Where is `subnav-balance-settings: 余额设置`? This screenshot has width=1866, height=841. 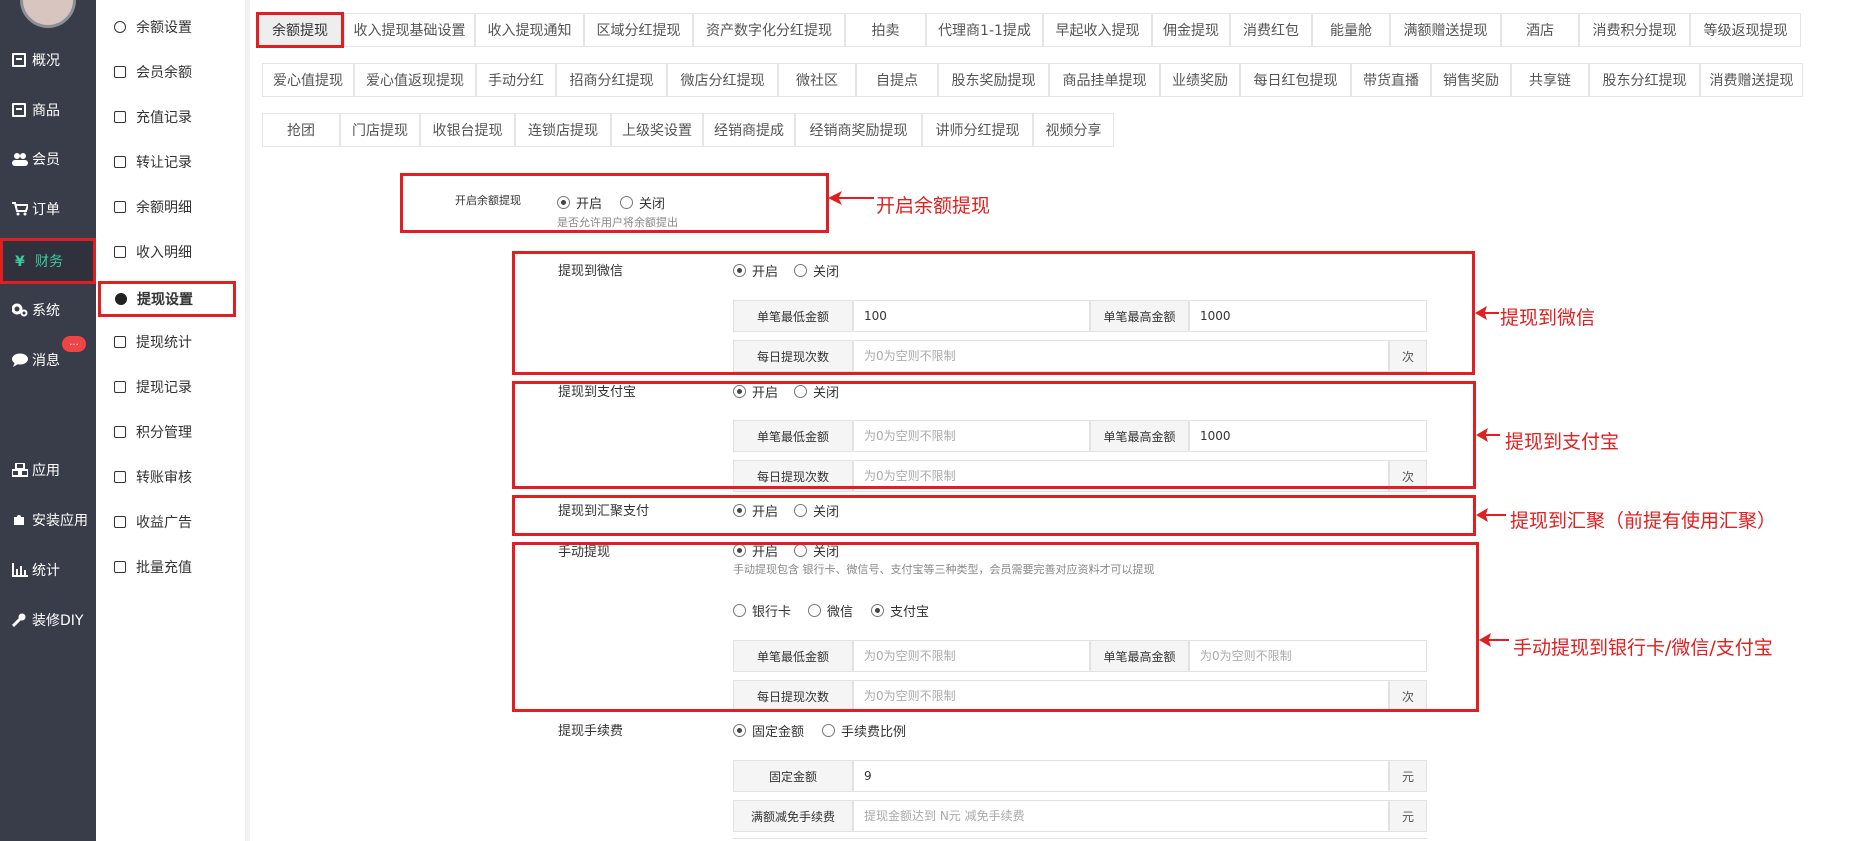 subnav-balance-settings: 余额设置 is located at coordinates (166, 27).